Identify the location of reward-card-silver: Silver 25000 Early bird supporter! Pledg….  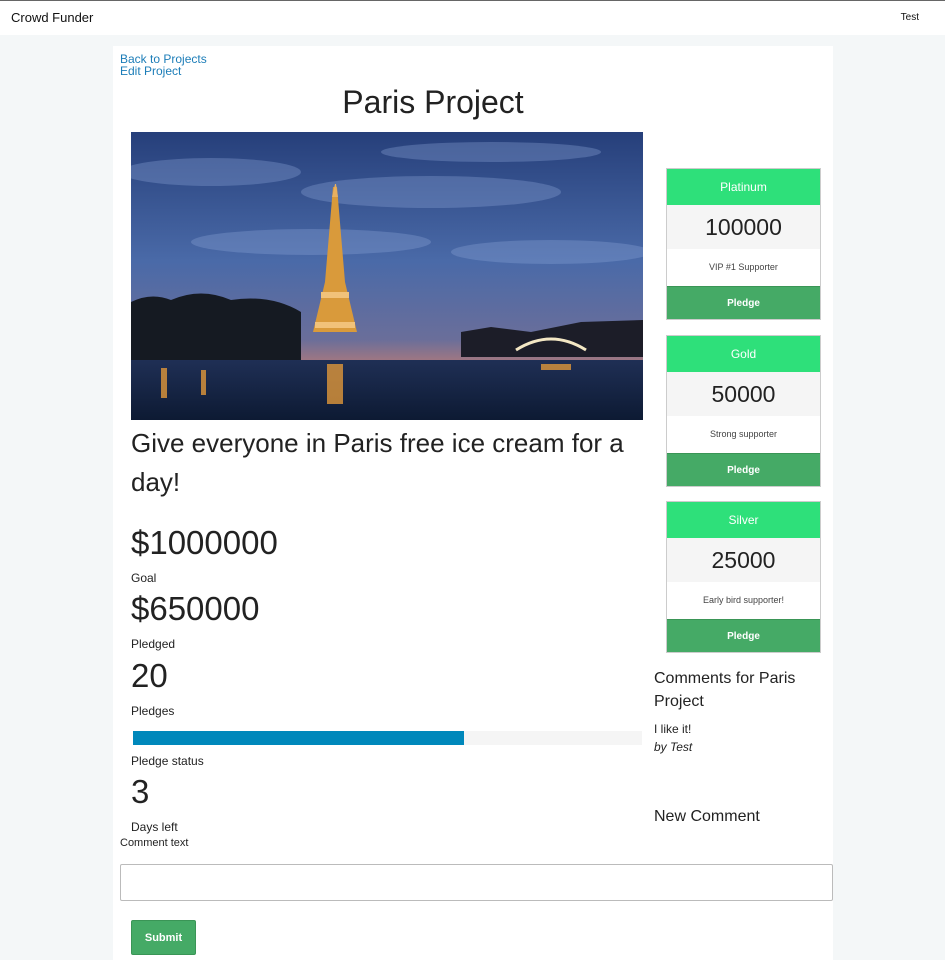
(743, 577).